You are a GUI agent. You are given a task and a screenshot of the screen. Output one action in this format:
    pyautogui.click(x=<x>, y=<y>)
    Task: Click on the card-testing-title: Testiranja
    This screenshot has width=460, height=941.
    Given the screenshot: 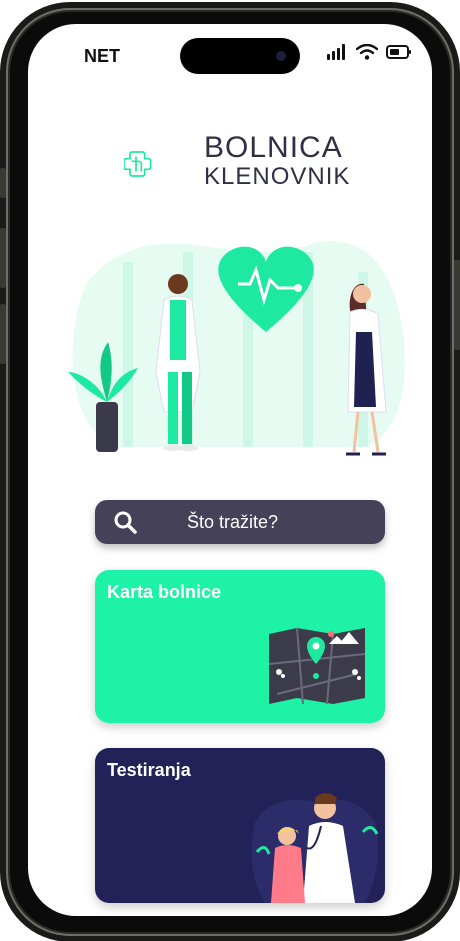 What is the action you would take?
    pyautogui.click(x=149, y=770)
    